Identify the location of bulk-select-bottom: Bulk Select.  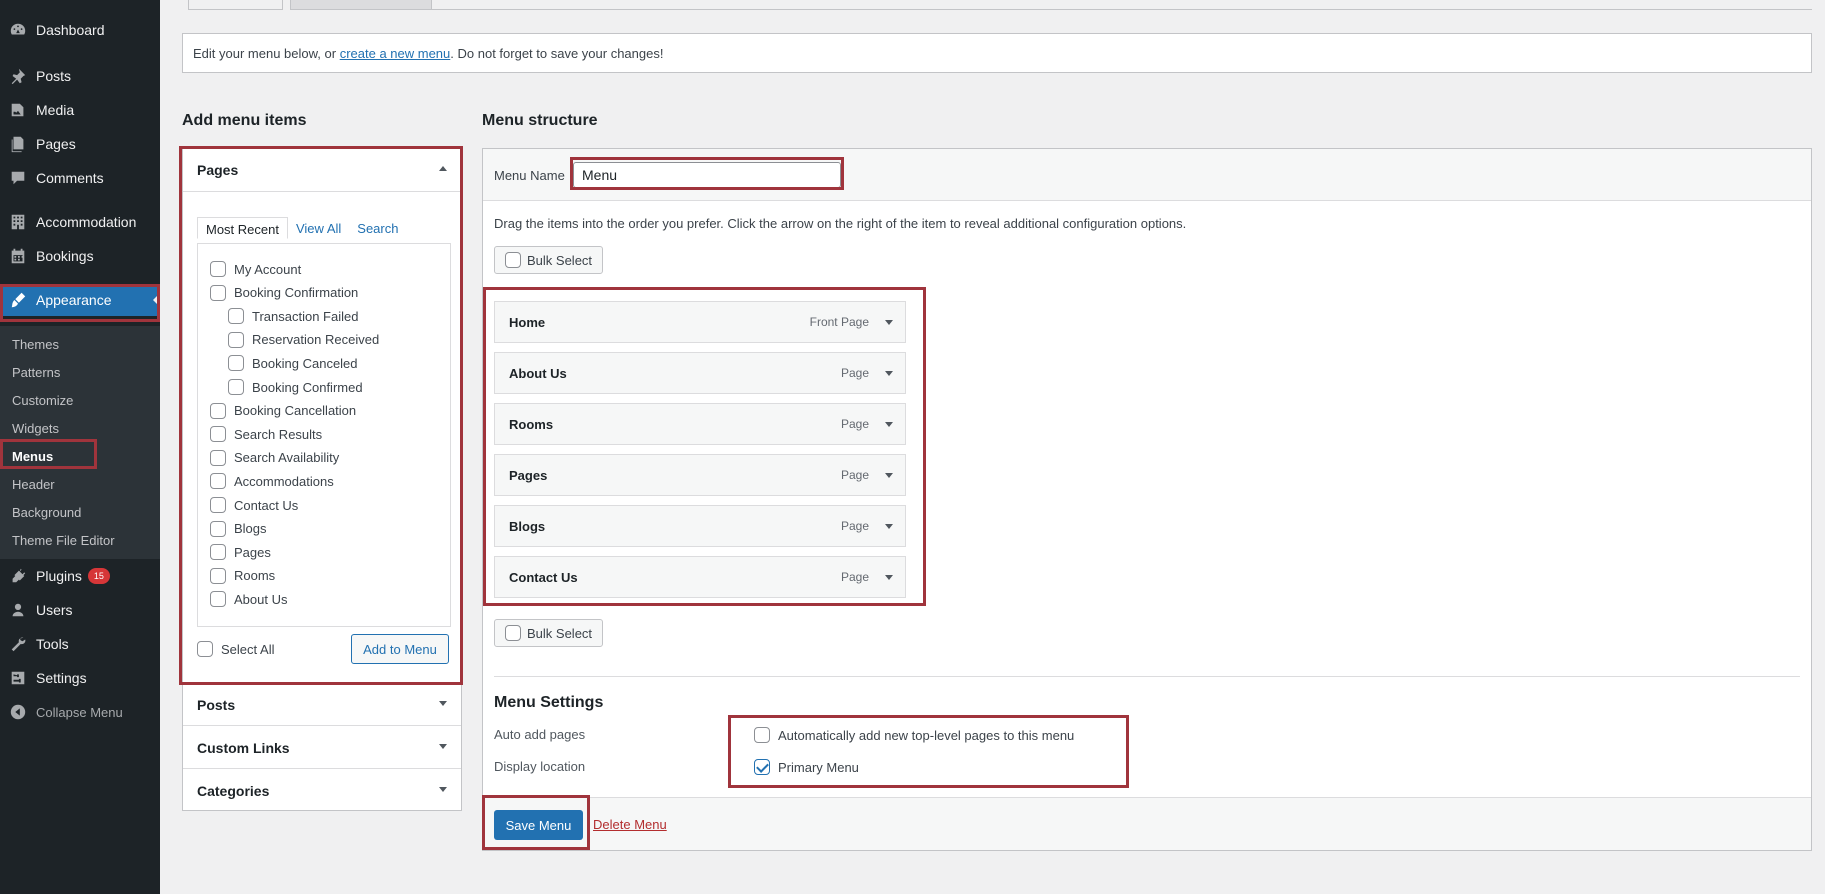
(549, 633).